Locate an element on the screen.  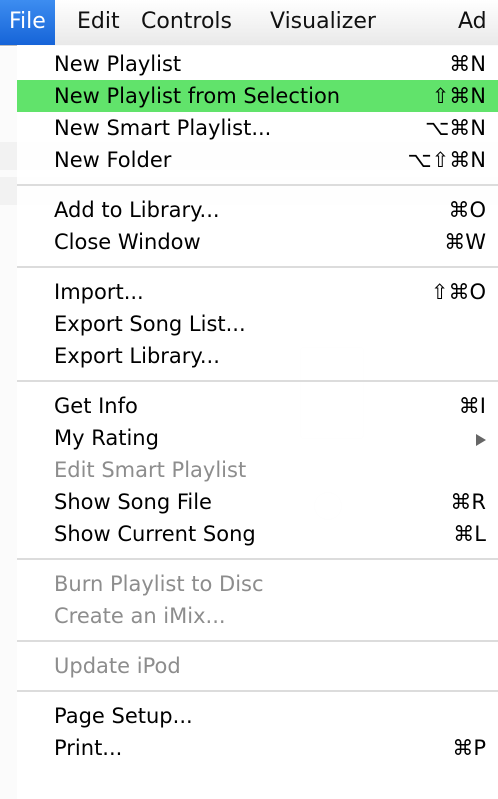
menu-file: File is located at coordinates (27, 22).